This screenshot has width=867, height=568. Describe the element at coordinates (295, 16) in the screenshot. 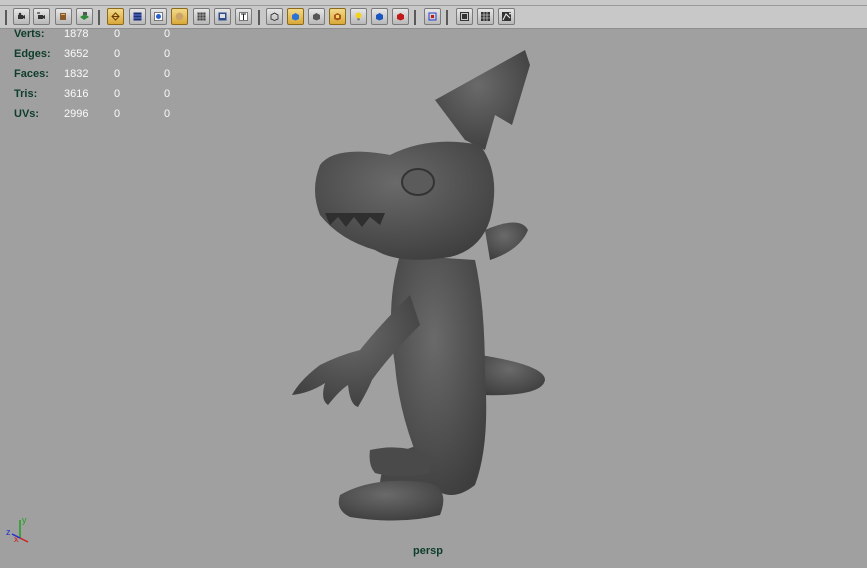

I see `shaded-cube-icon` at that location.